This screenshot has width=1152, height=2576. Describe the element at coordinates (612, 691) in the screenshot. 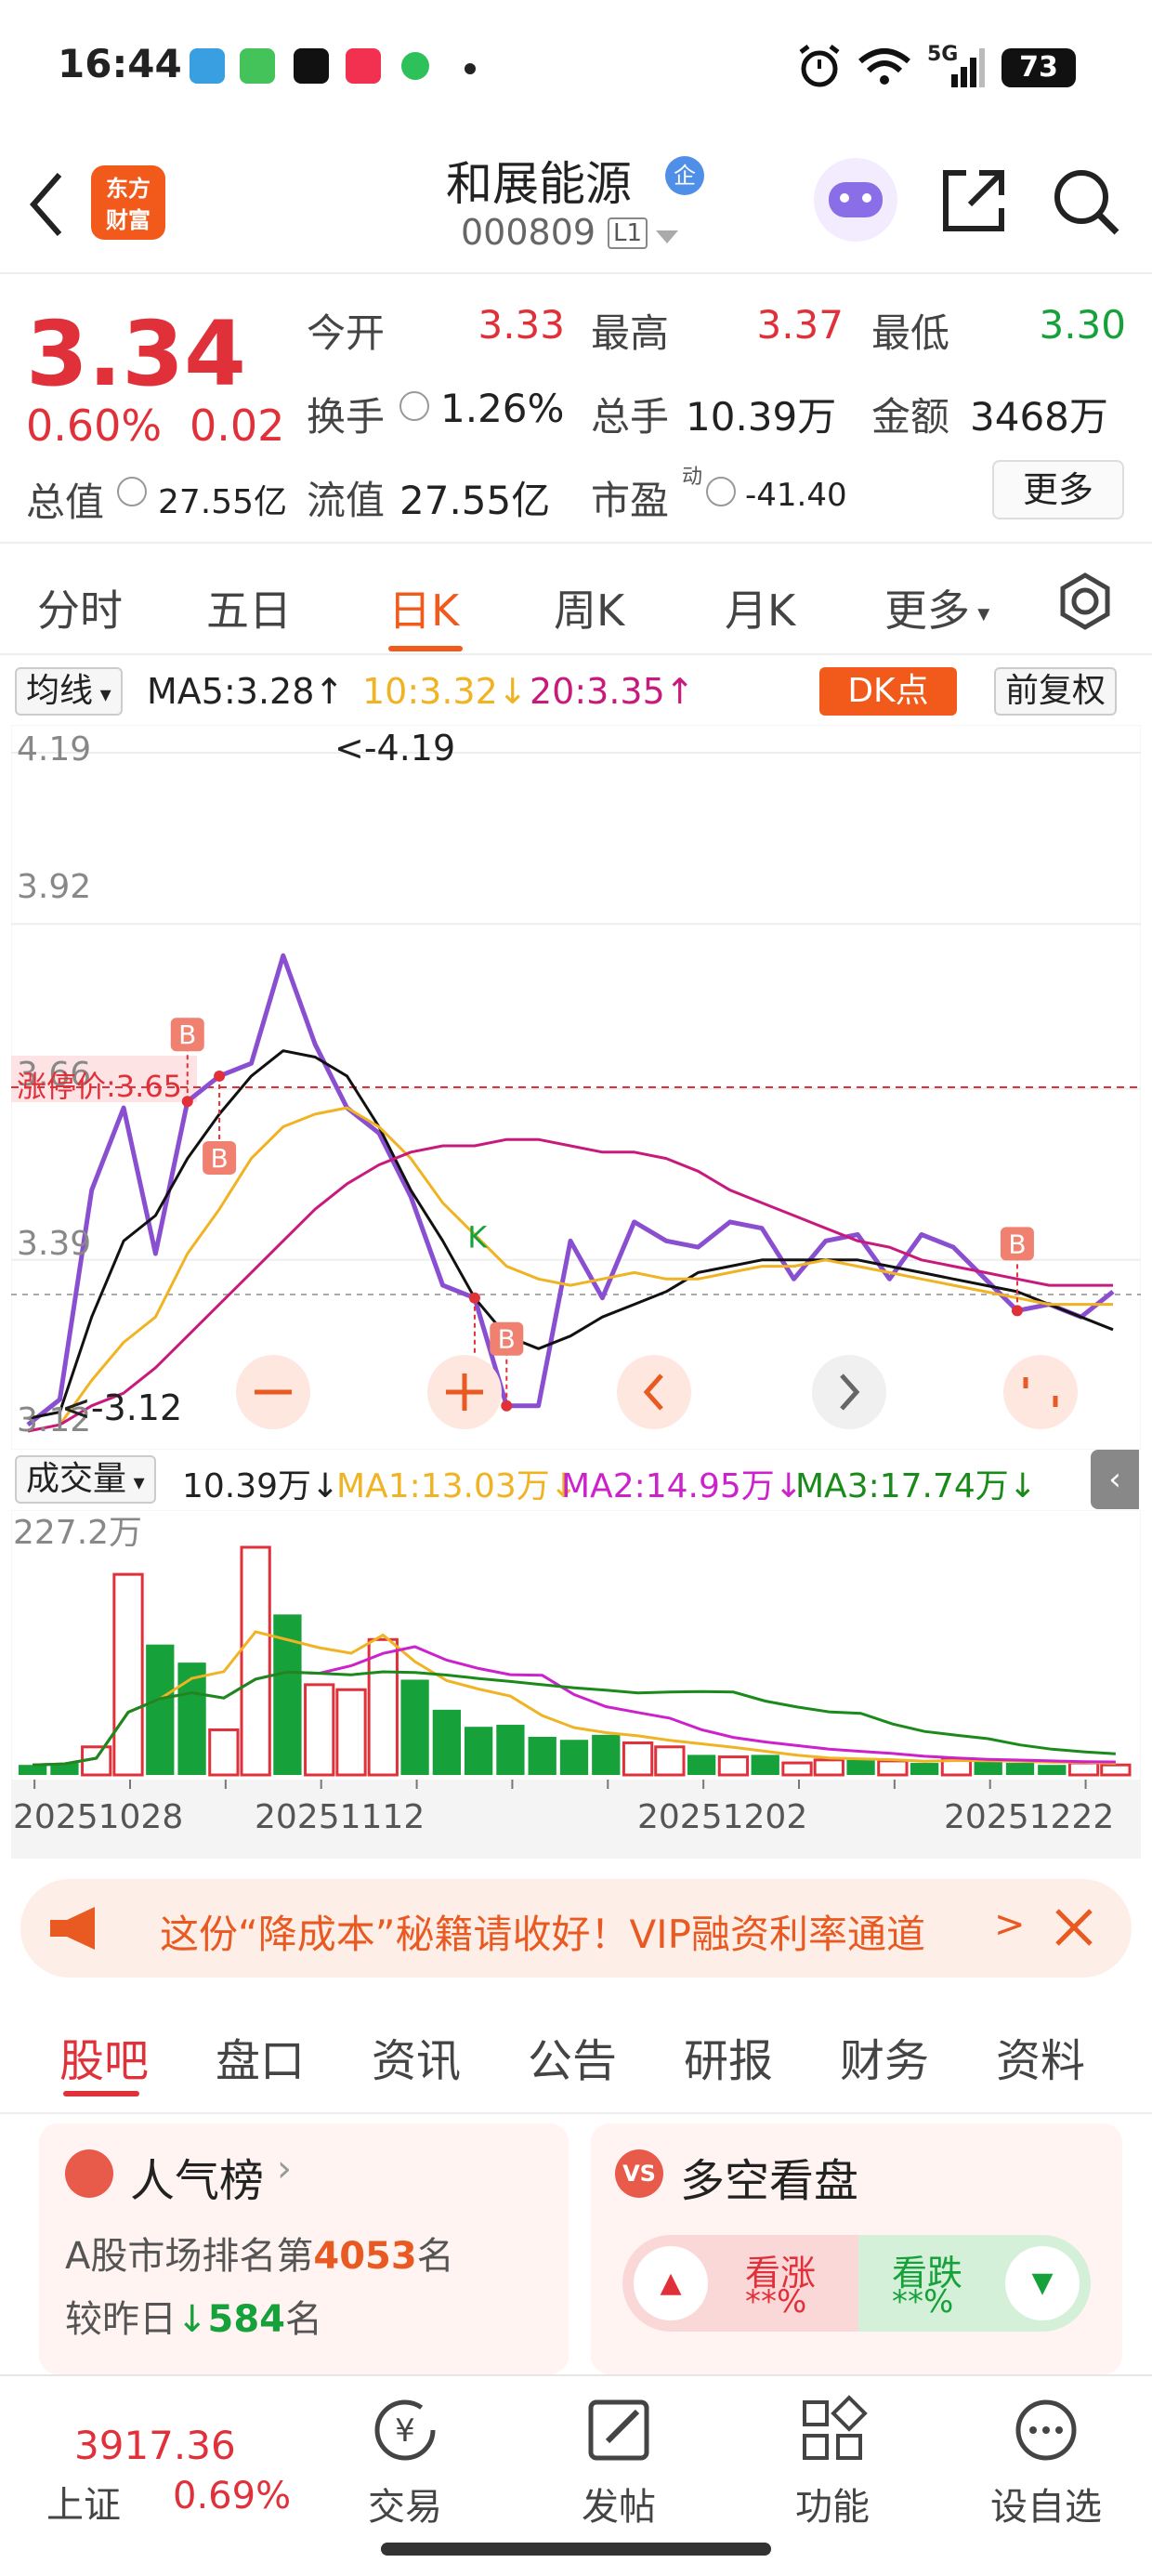

I see `ma20-value: 20:3.35↑` at that location.